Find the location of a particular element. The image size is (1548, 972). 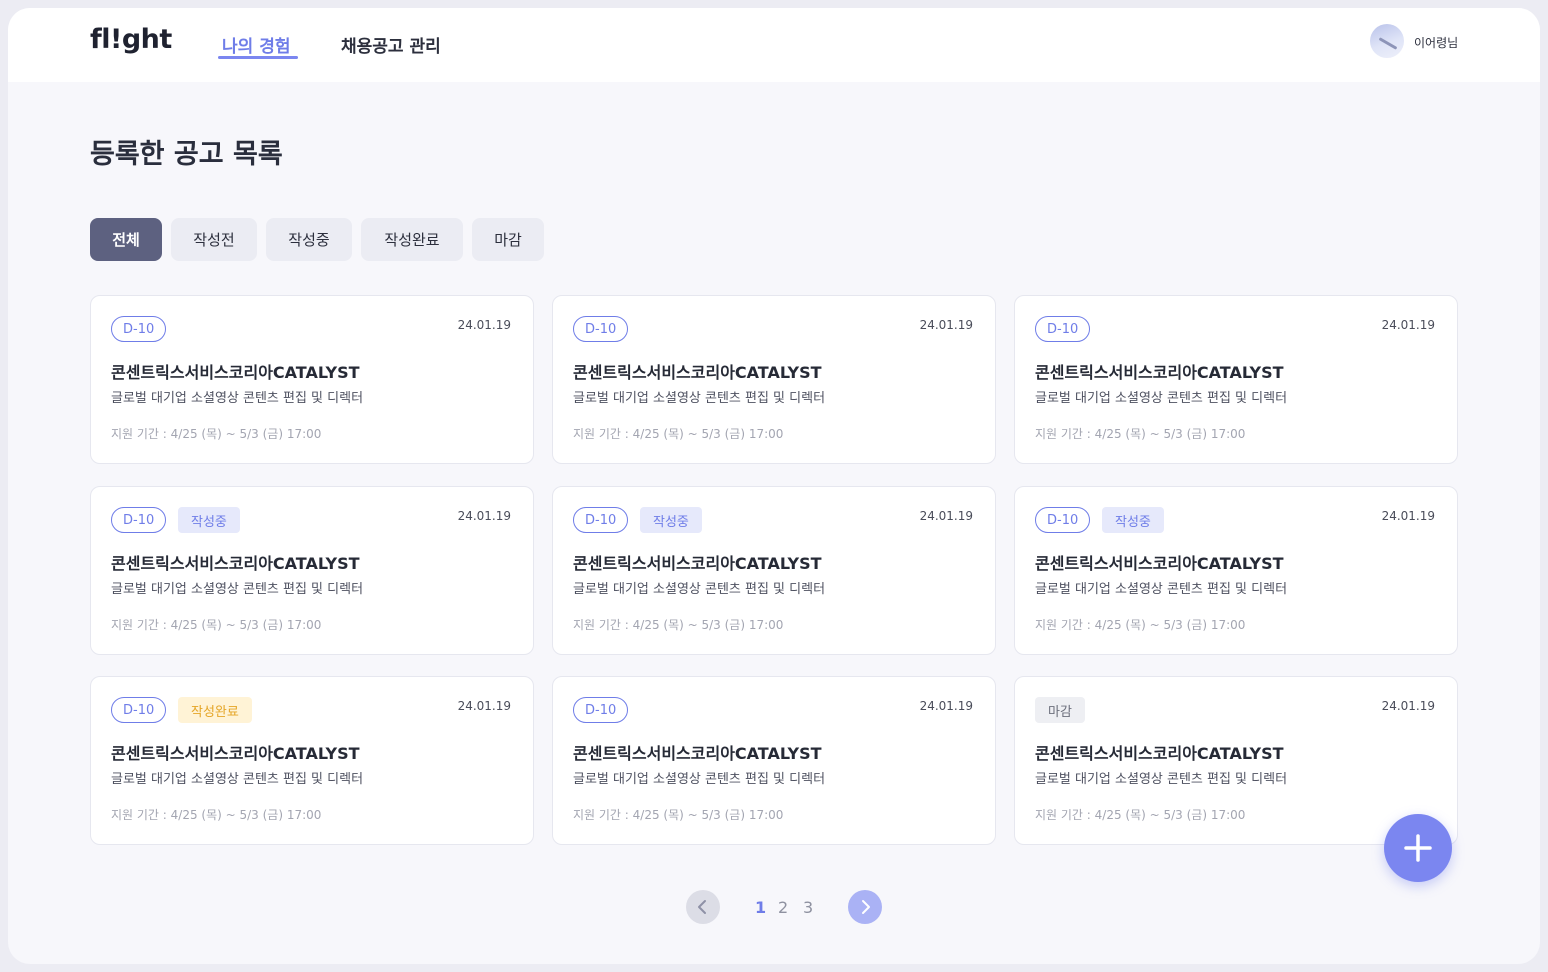

chevron-left-icon is located at coordinates (702, 907).